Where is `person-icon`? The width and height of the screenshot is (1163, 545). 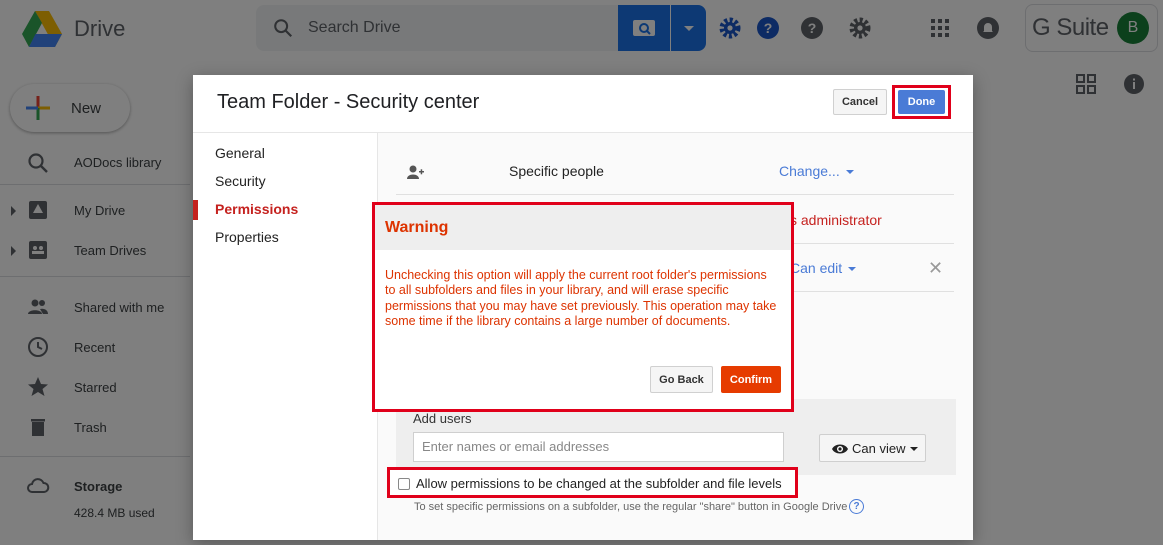
person-icon is located at coordinates (415, 172).